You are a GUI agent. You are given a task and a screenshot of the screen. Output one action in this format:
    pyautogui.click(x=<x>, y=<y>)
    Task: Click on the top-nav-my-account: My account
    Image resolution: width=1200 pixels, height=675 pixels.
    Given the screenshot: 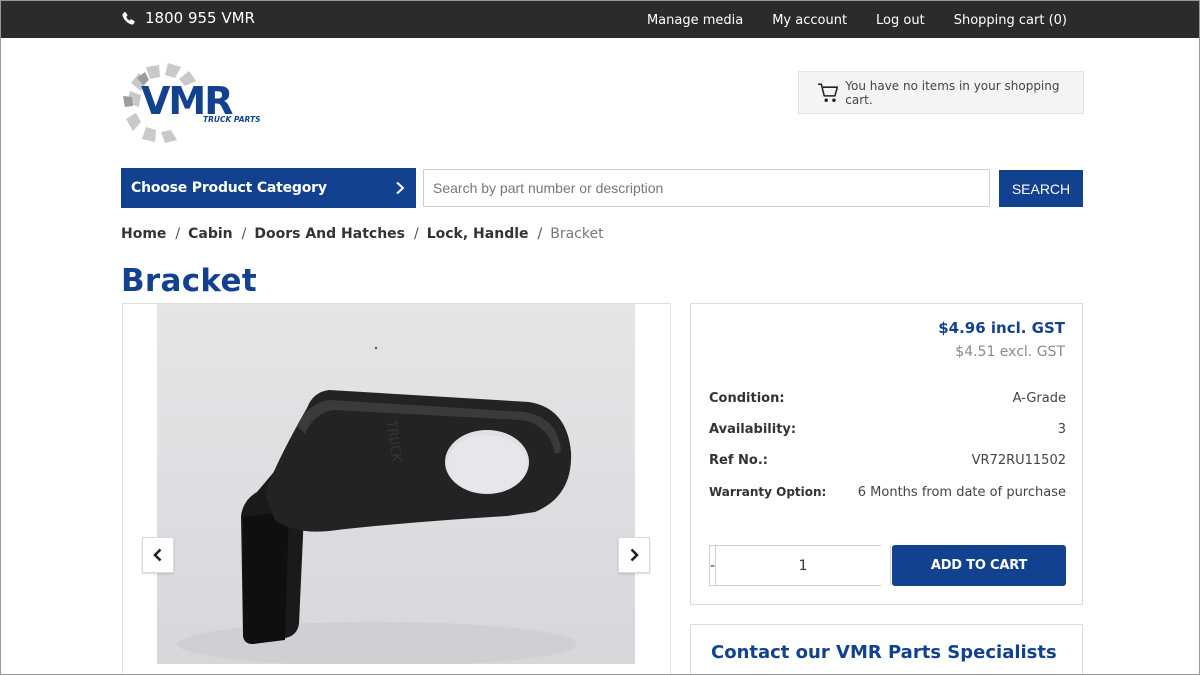 What is the action you would take?
    pyautogui.click(x=809, y=20)
    